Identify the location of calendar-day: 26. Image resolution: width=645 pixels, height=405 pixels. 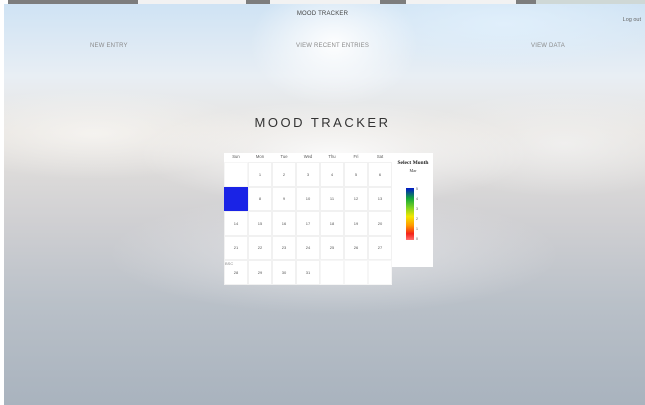
(356, 247).